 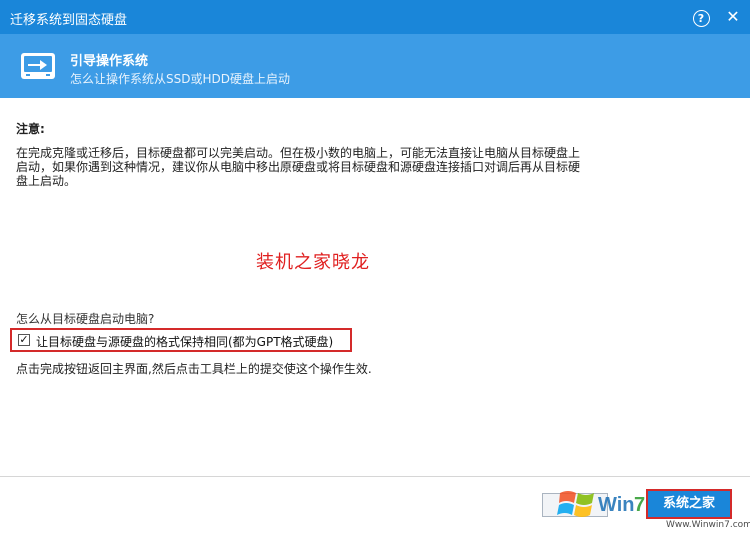 What do you see at coordinates (38, 67) in the screenshot?
I see `disk-icon` at bounding box center [38, 67].